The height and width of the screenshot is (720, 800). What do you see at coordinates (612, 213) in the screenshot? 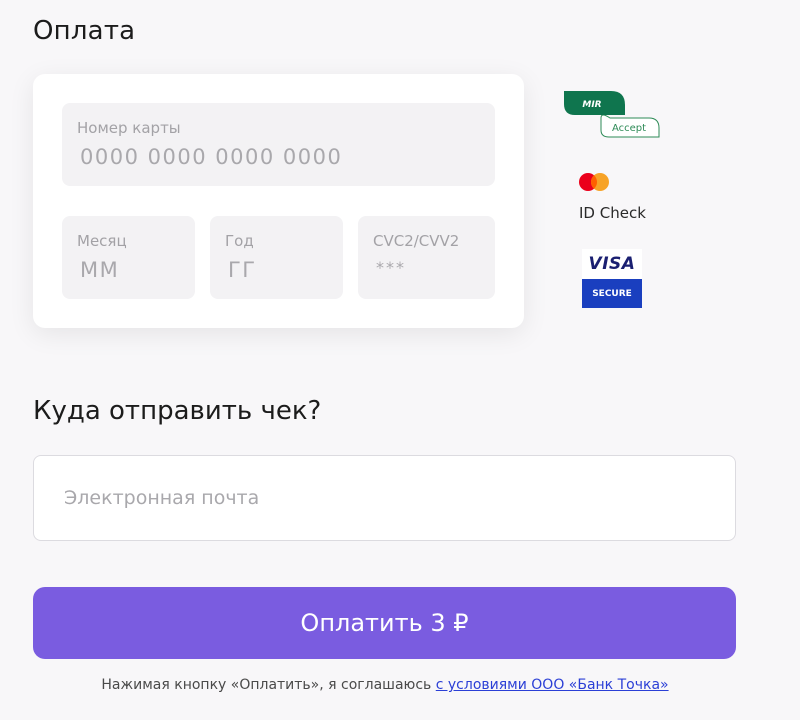
I see `mastercard-id-check-text: ID Check` at bounding box center [612, 213].